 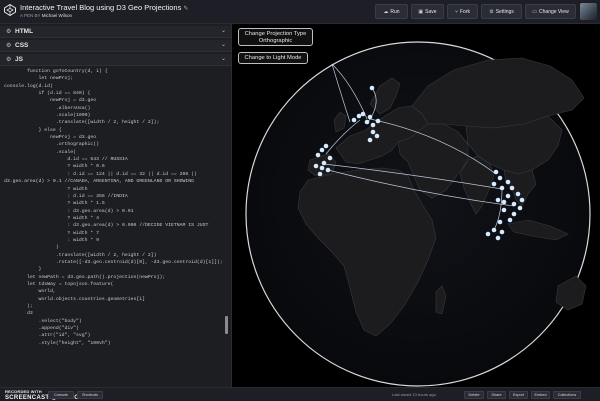 What do you see at coordinates (57, 15) in the screenshot?
I see `author-link: Michael Wilson` at bounding box center [57, 15].